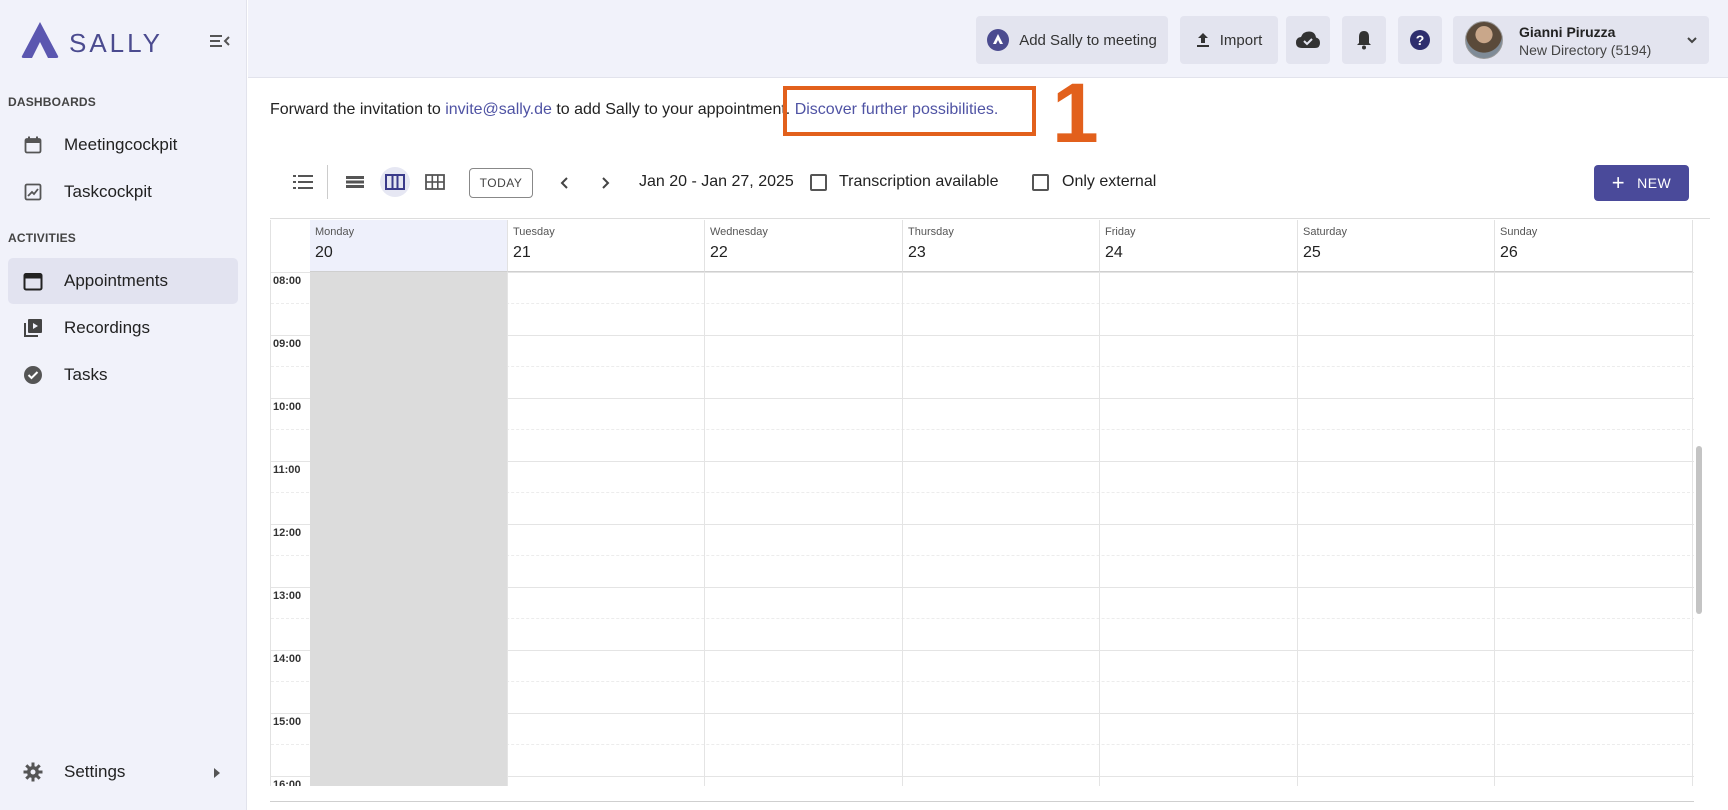  I want to click on today-button: TODAY, so click(501, 183).